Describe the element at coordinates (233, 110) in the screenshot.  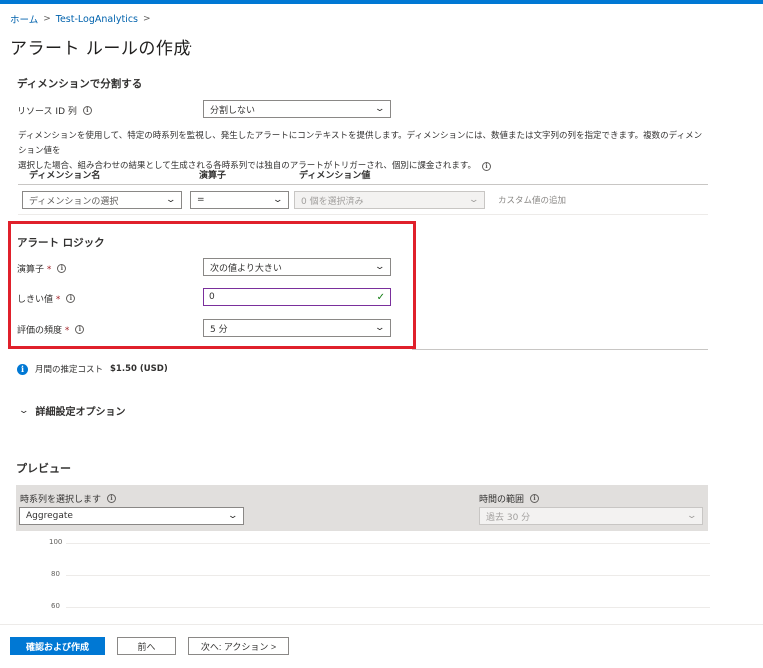
I see `resource-id-value: 分割しない` at that location.